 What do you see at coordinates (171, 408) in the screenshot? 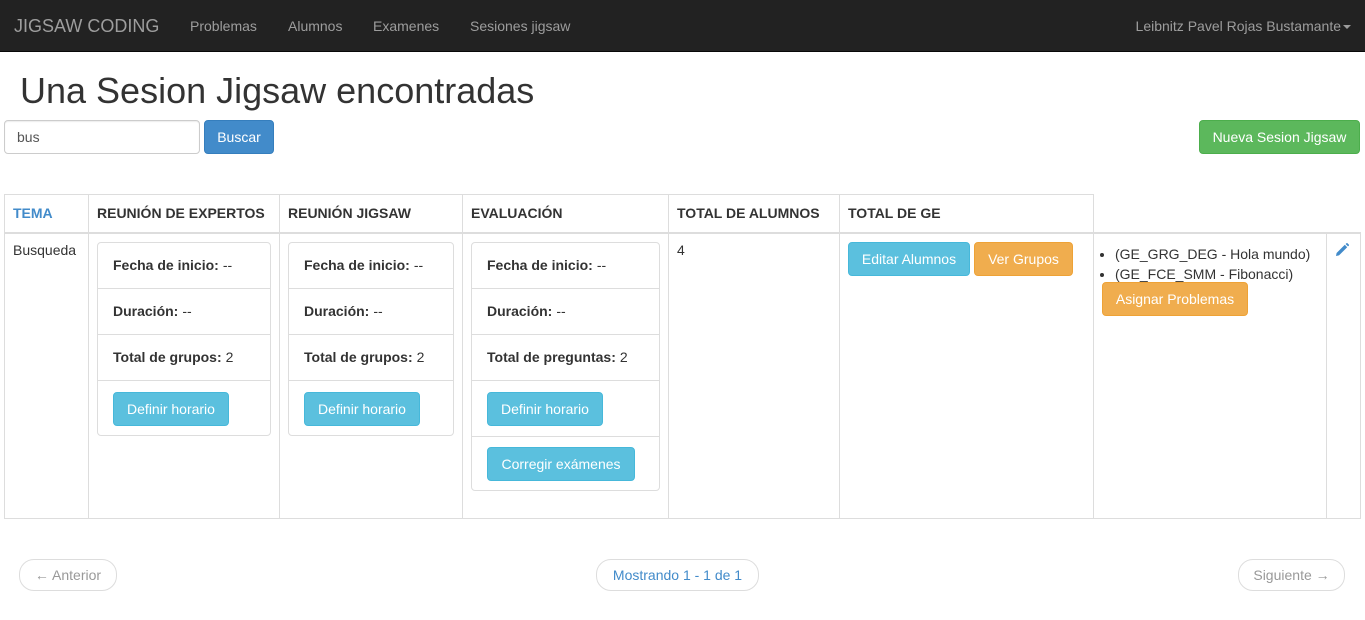
I see `expertos-definir-horario-button: Definir horario` at bounding box center [171, 408].